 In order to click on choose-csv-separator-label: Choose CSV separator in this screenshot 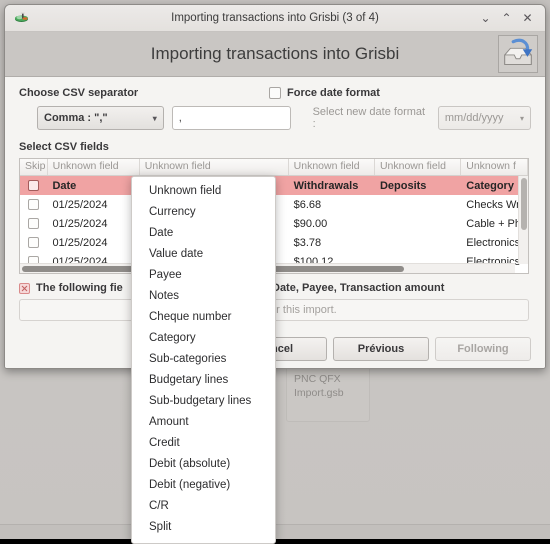, I will do `click(79, 93)`.